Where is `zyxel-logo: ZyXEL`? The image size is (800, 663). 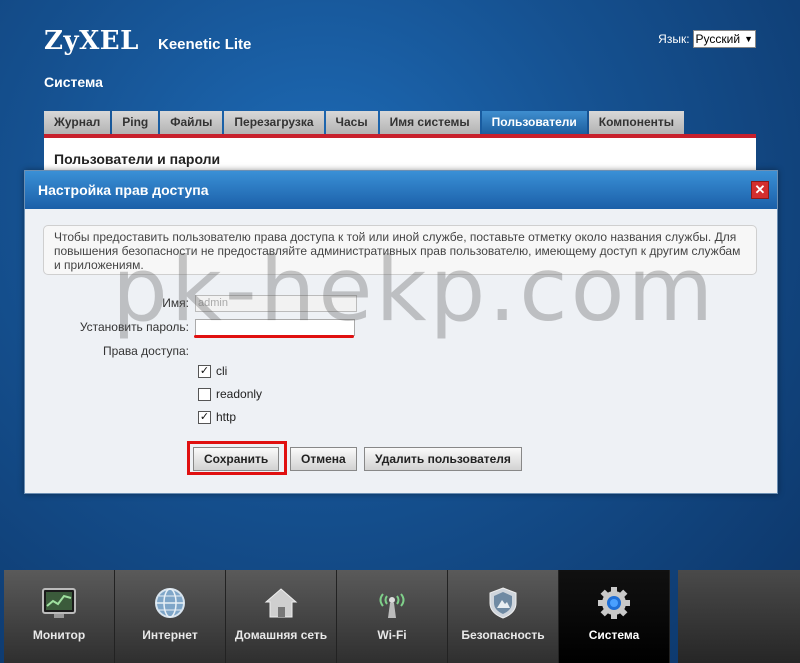 zyxel-logo: ZyXEL is located at coordinates (91, 41).